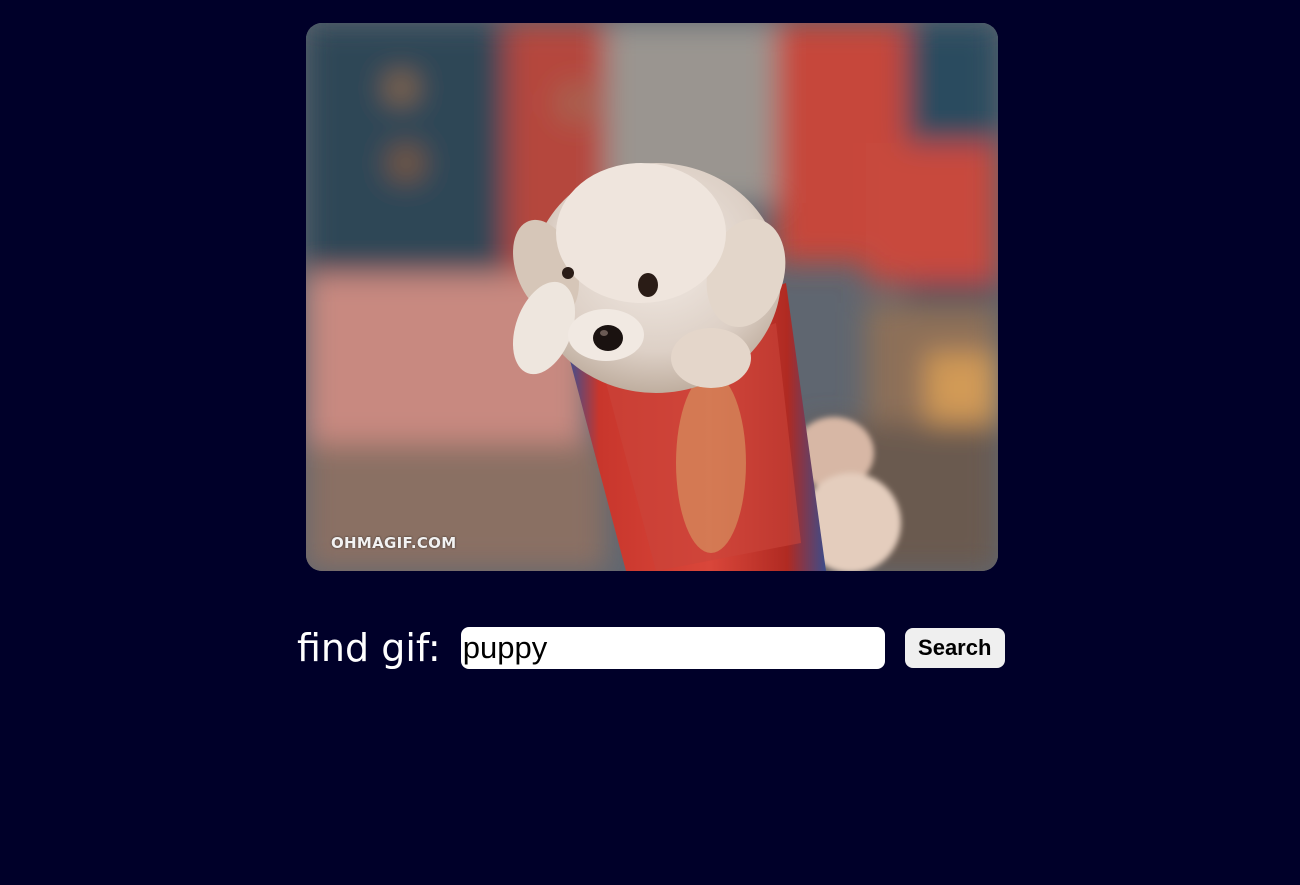  Describe the element at coordinates (369, 648) in the screenshot. I see `find-gif-label: find gif:` at that location.